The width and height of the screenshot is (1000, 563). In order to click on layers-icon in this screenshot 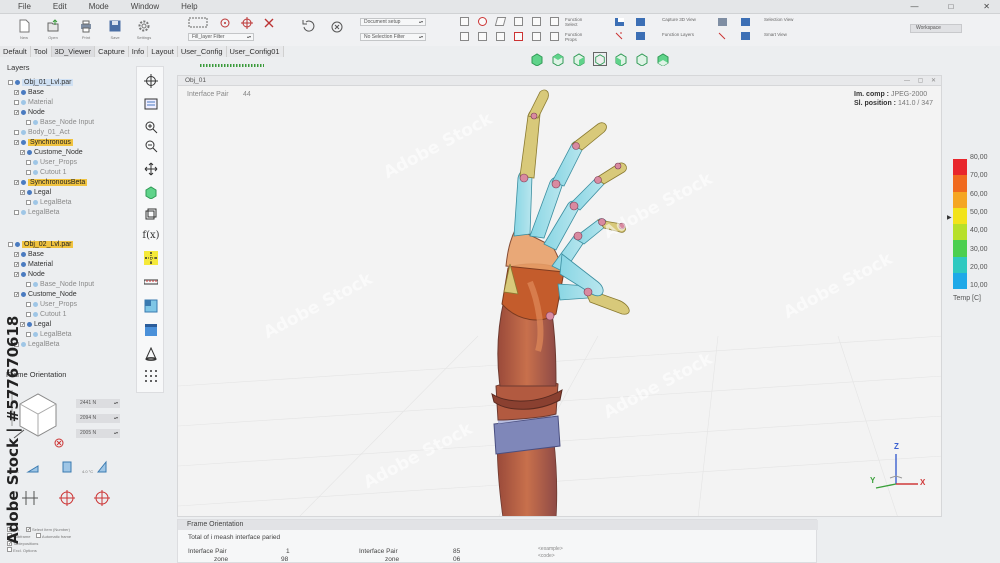, I will do `click(554, 21)`.